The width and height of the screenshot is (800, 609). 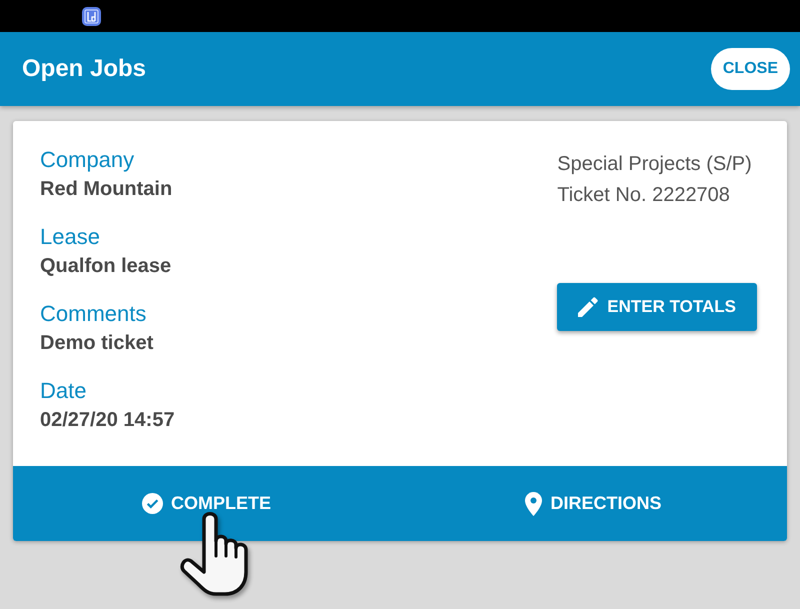 I want to click on field-label: Company, so click(x=87, y=160).